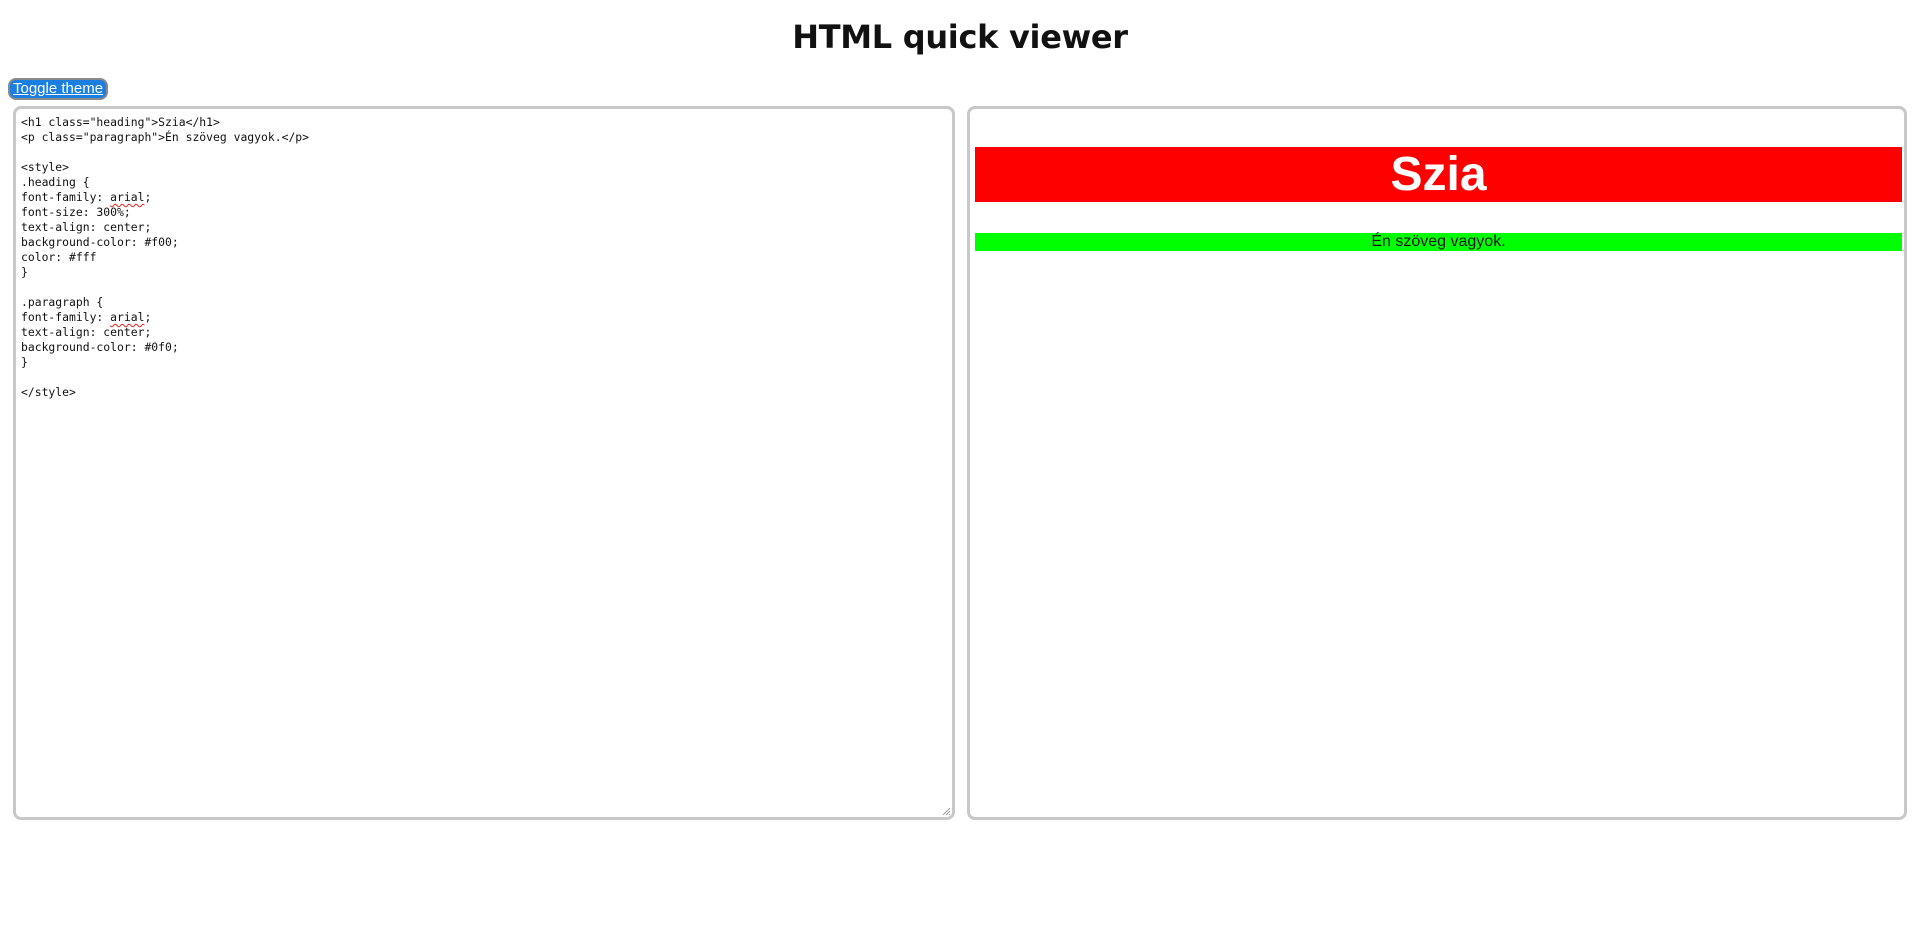 This screenshot has height=951, width=1920. I want to click on page-title: HTML quick viewer, so click(960, 37).